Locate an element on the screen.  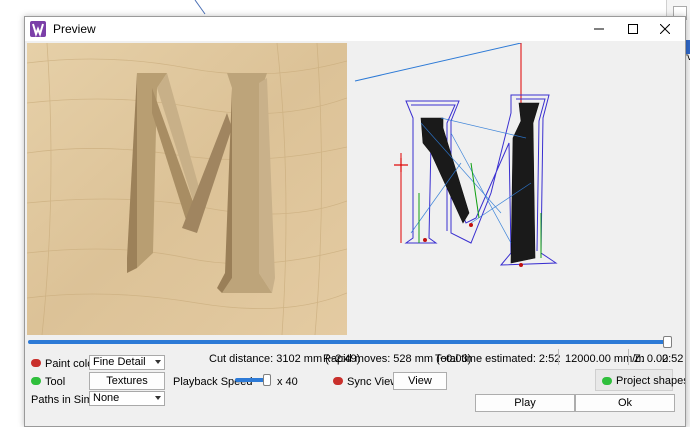
feed-rate-text: 12000.00 mm/m is located at coordinates (605, 359).